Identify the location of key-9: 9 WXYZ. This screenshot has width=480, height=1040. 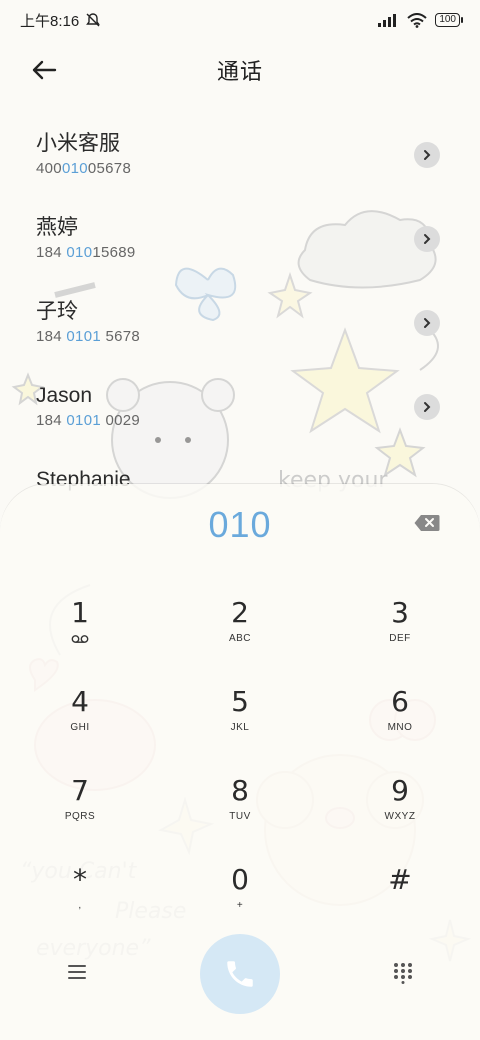
(400, 818).